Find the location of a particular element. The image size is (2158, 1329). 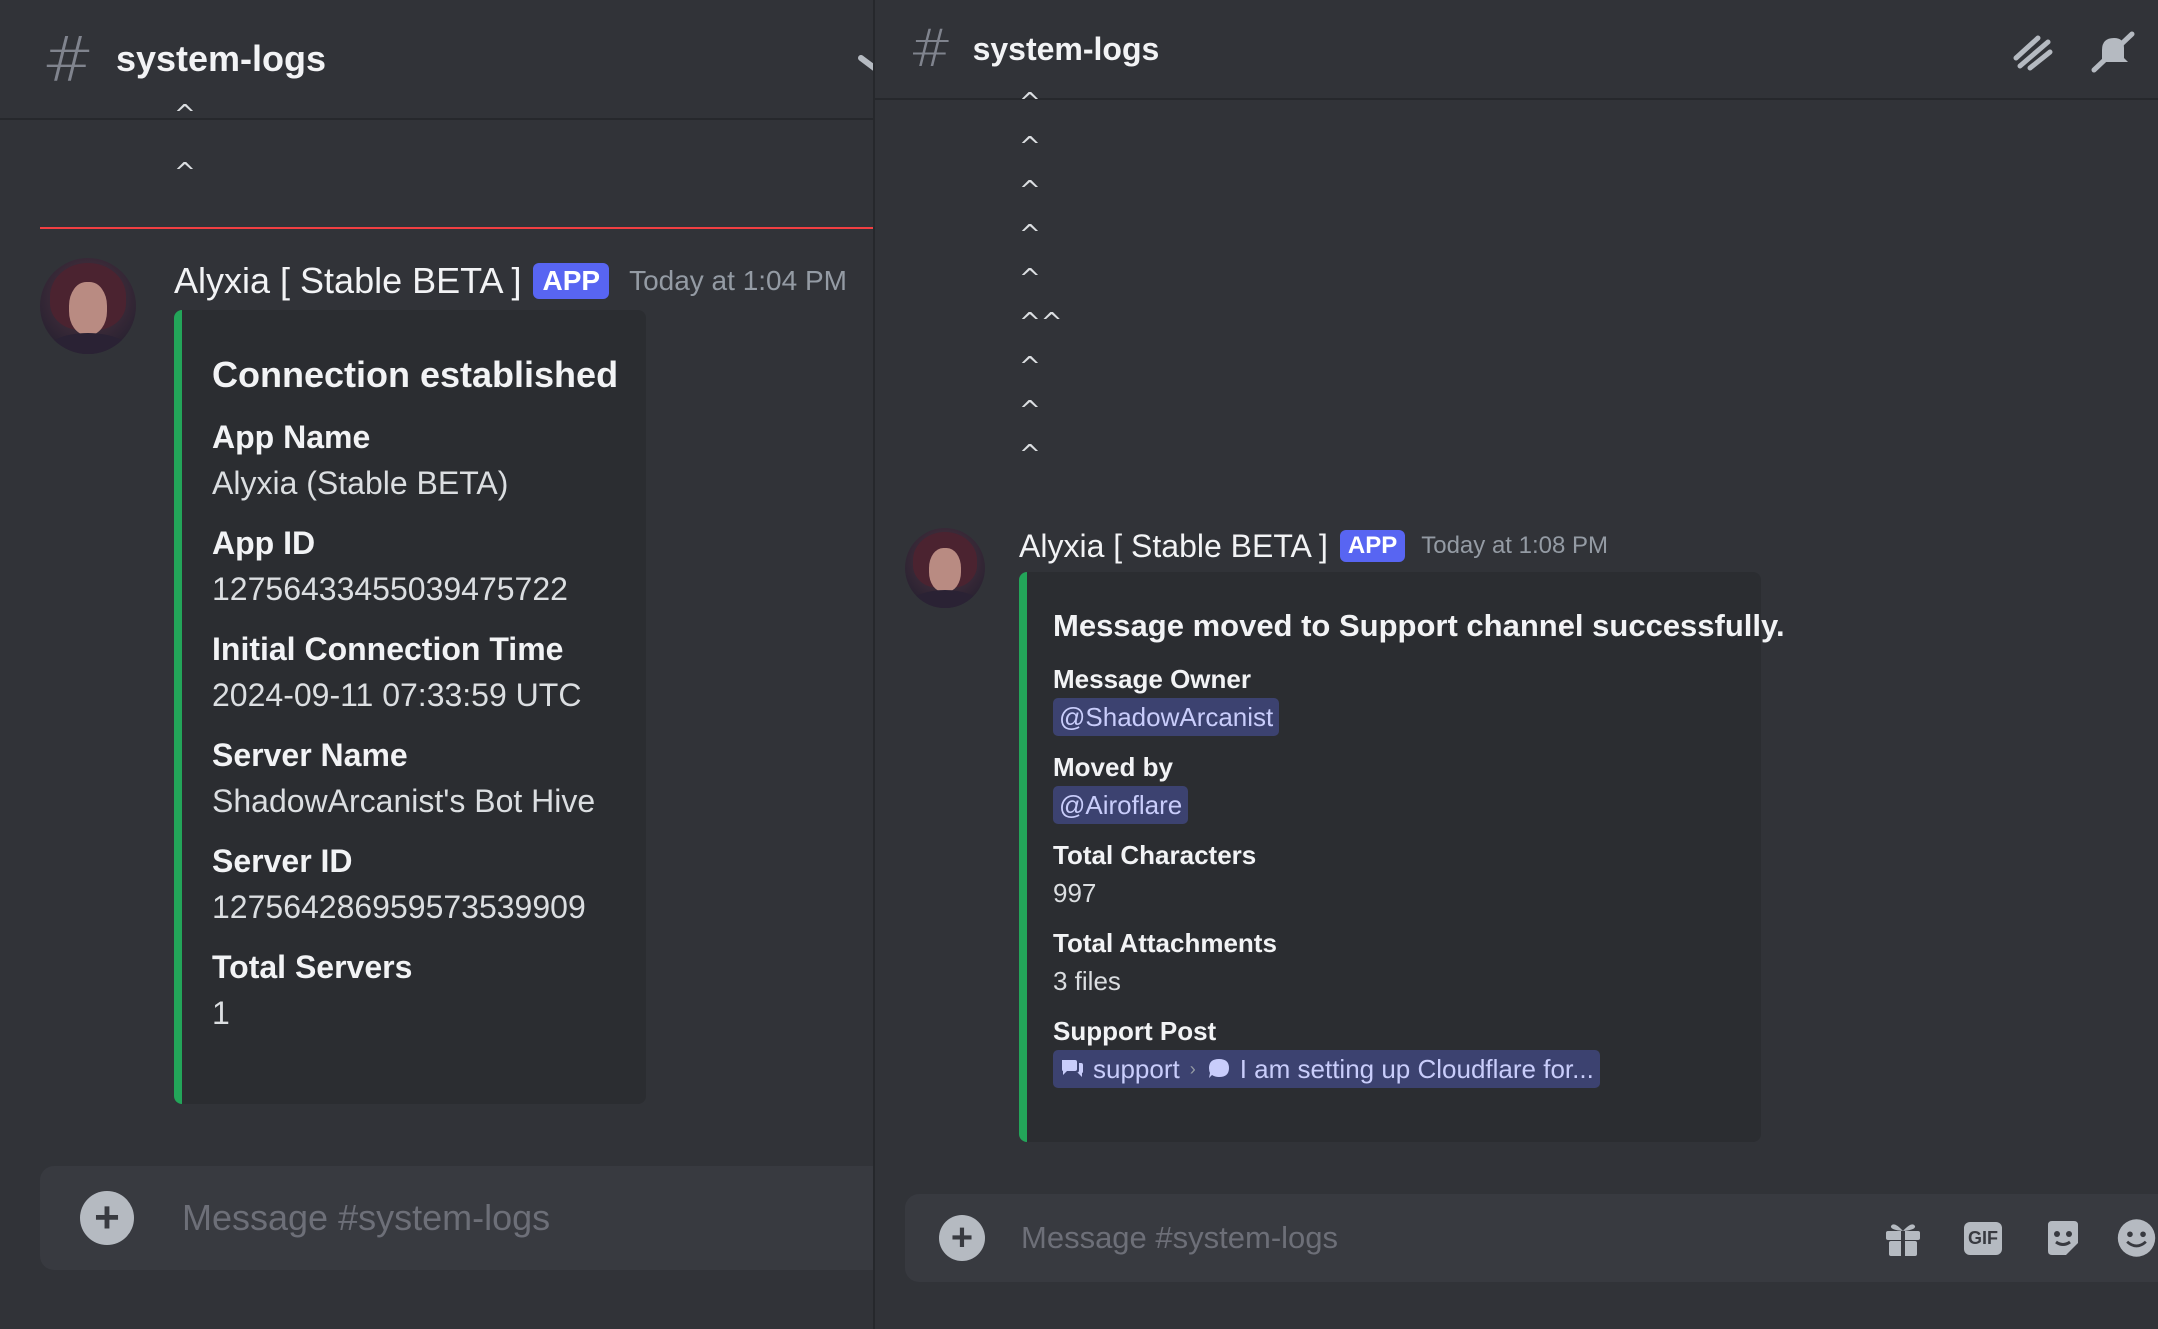

chevron-right-icon: › is located at coordinates (1192, 1069).